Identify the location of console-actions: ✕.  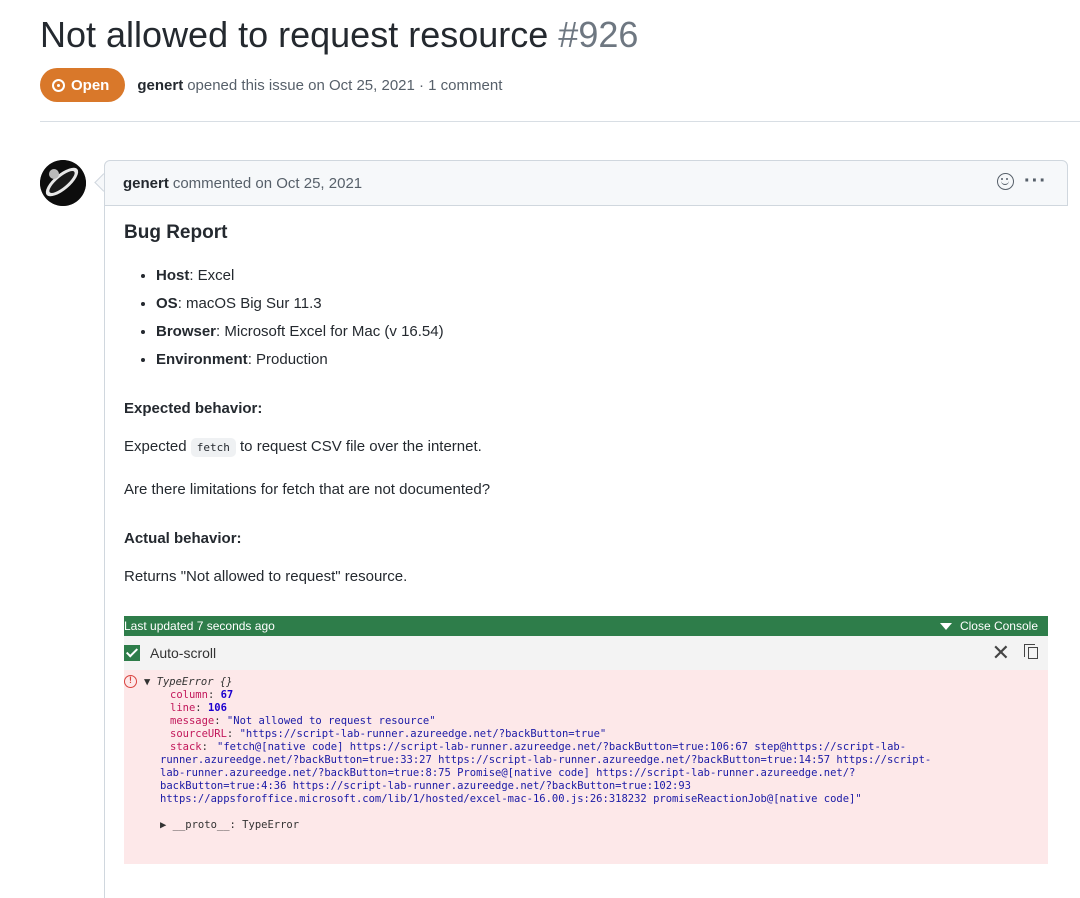
(1015, 653).